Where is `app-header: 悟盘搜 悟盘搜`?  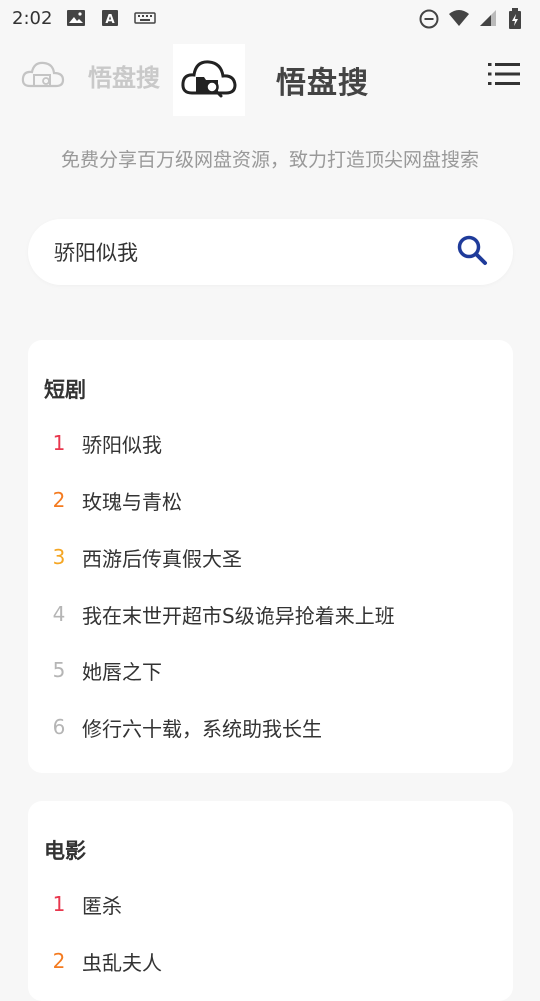 app-header: 悟盘搜 悟盘搜 is located at coordinates (270, 77).